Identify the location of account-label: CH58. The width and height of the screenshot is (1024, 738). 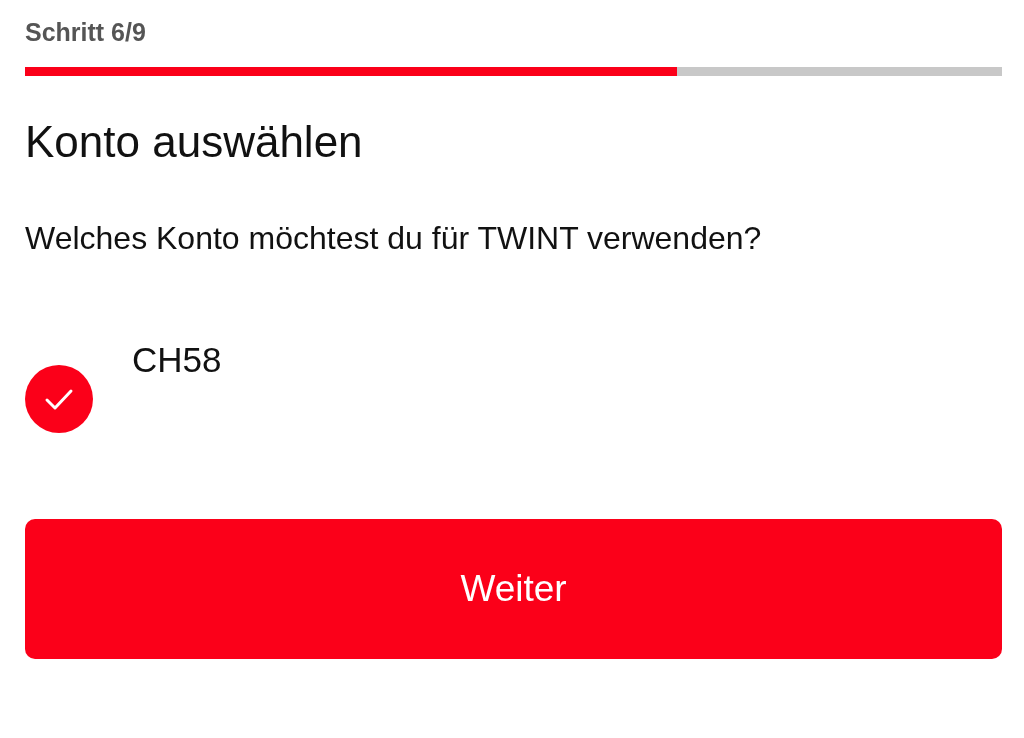
(177, 360).